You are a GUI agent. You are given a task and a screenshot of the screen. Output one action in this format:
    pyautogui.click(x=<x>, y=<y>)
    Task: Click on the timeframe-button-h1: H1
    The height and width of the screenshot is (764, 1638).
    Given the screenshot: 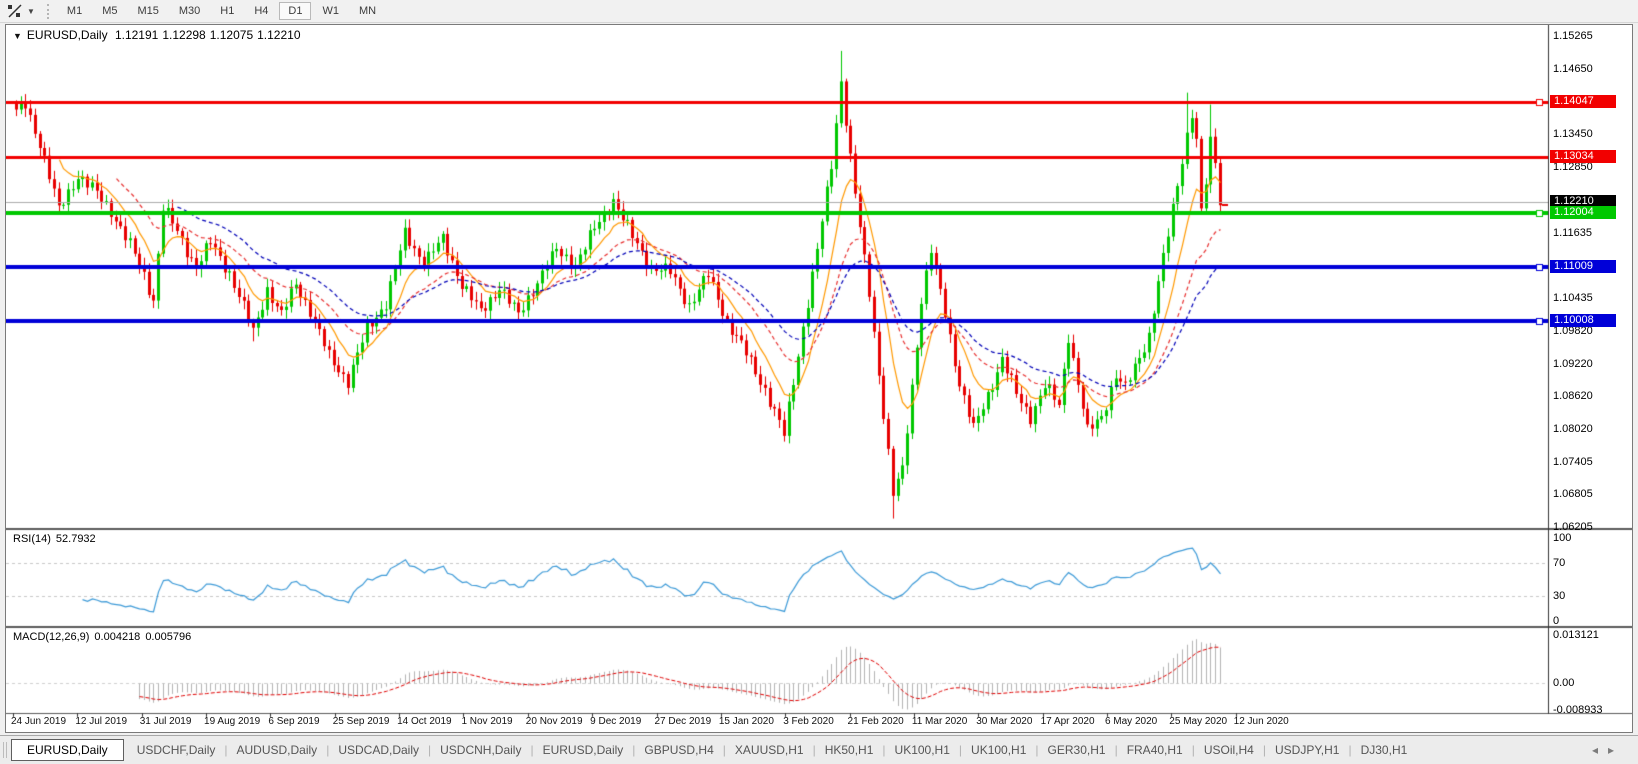 What is the action you would take?
    pyautogui.click(x=227, y=11)
    